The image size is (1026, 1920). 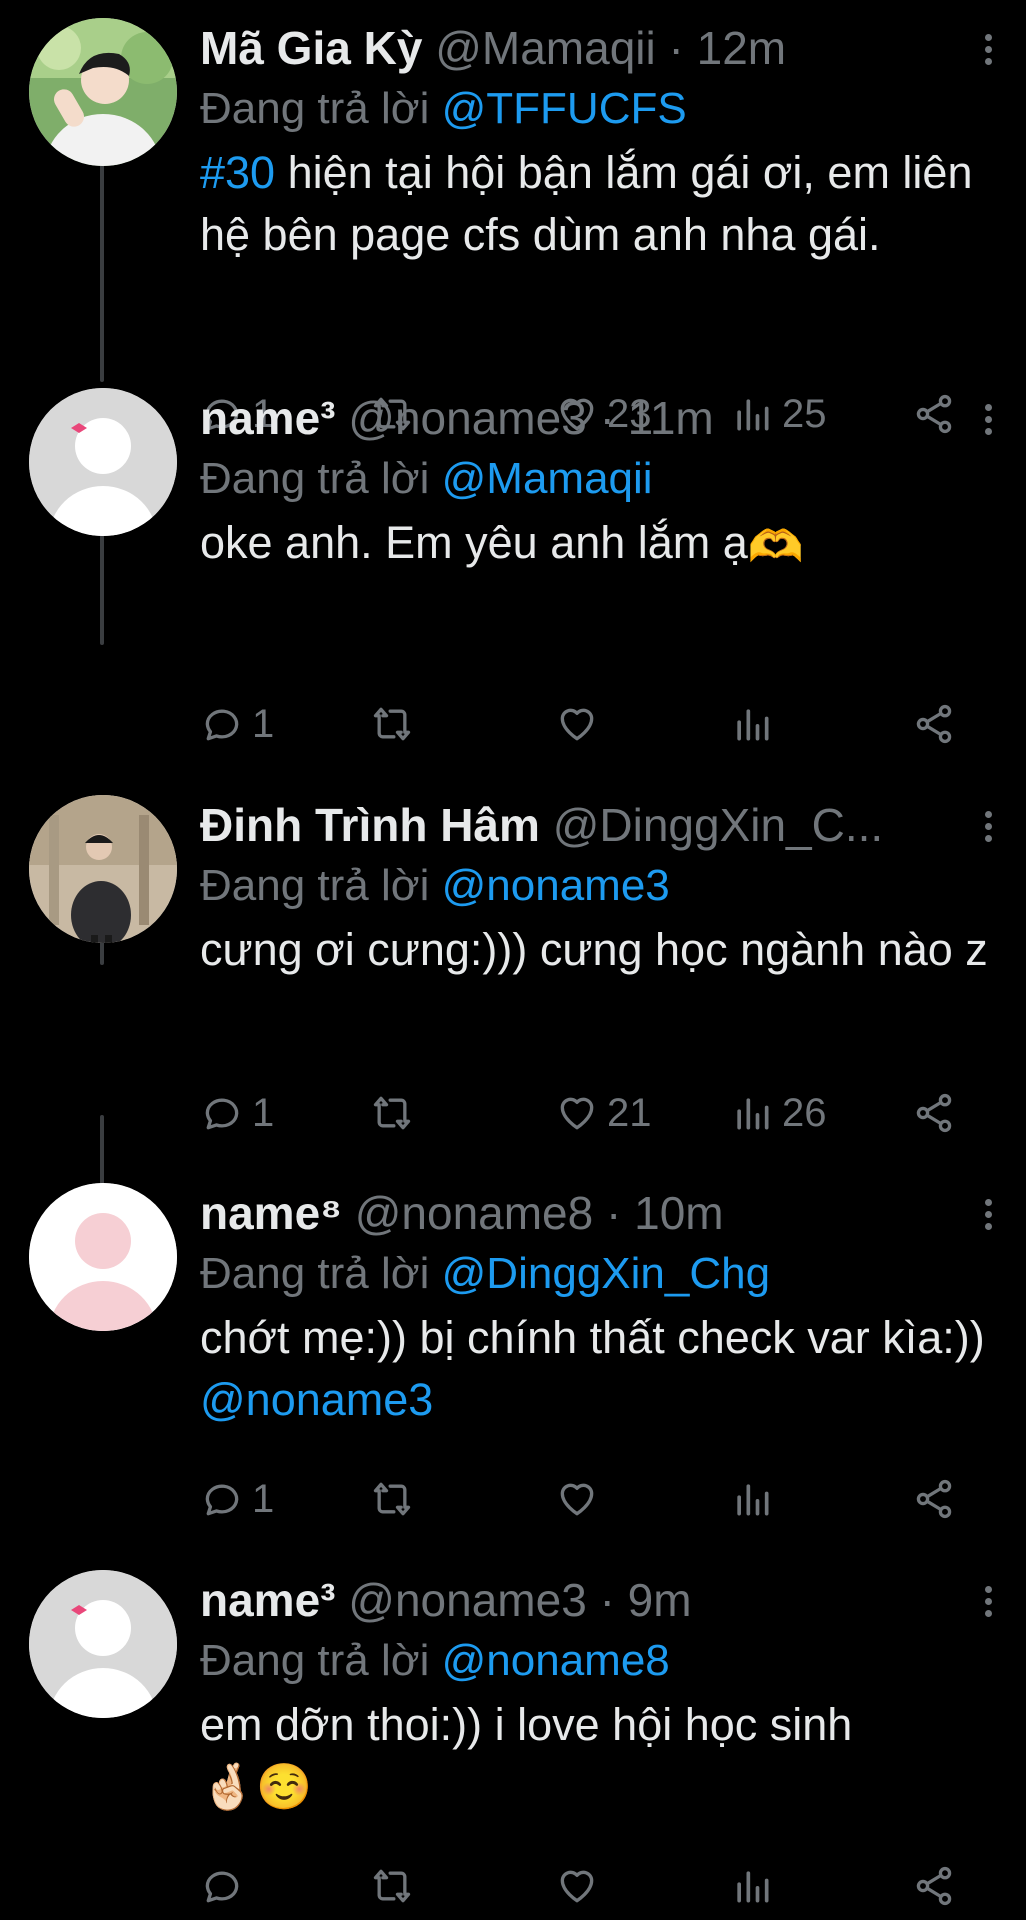 What do you see at coordinates (545, 48) in the screenshot?
I see `author-handle: @Mamaqii` at bounding box center [545, 48].